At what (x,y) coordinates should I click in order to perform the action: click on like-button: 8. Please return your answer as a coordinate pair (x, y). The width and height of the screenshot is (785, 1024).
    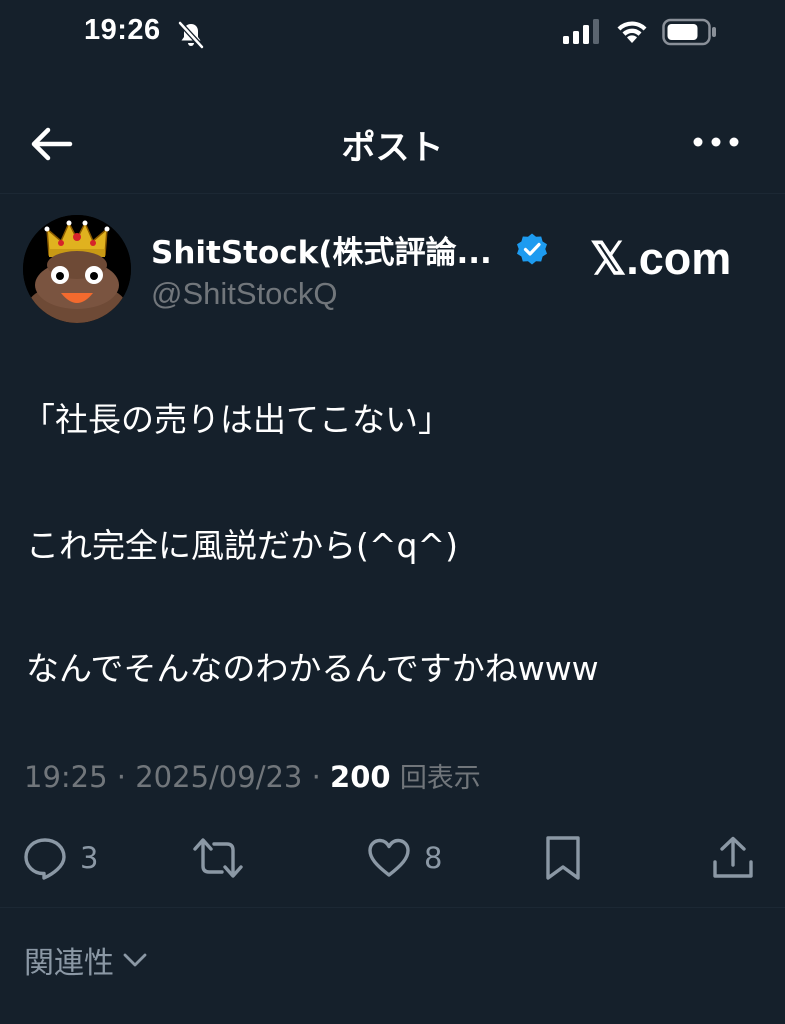
    Looking at the image, I should click on (404, 858).